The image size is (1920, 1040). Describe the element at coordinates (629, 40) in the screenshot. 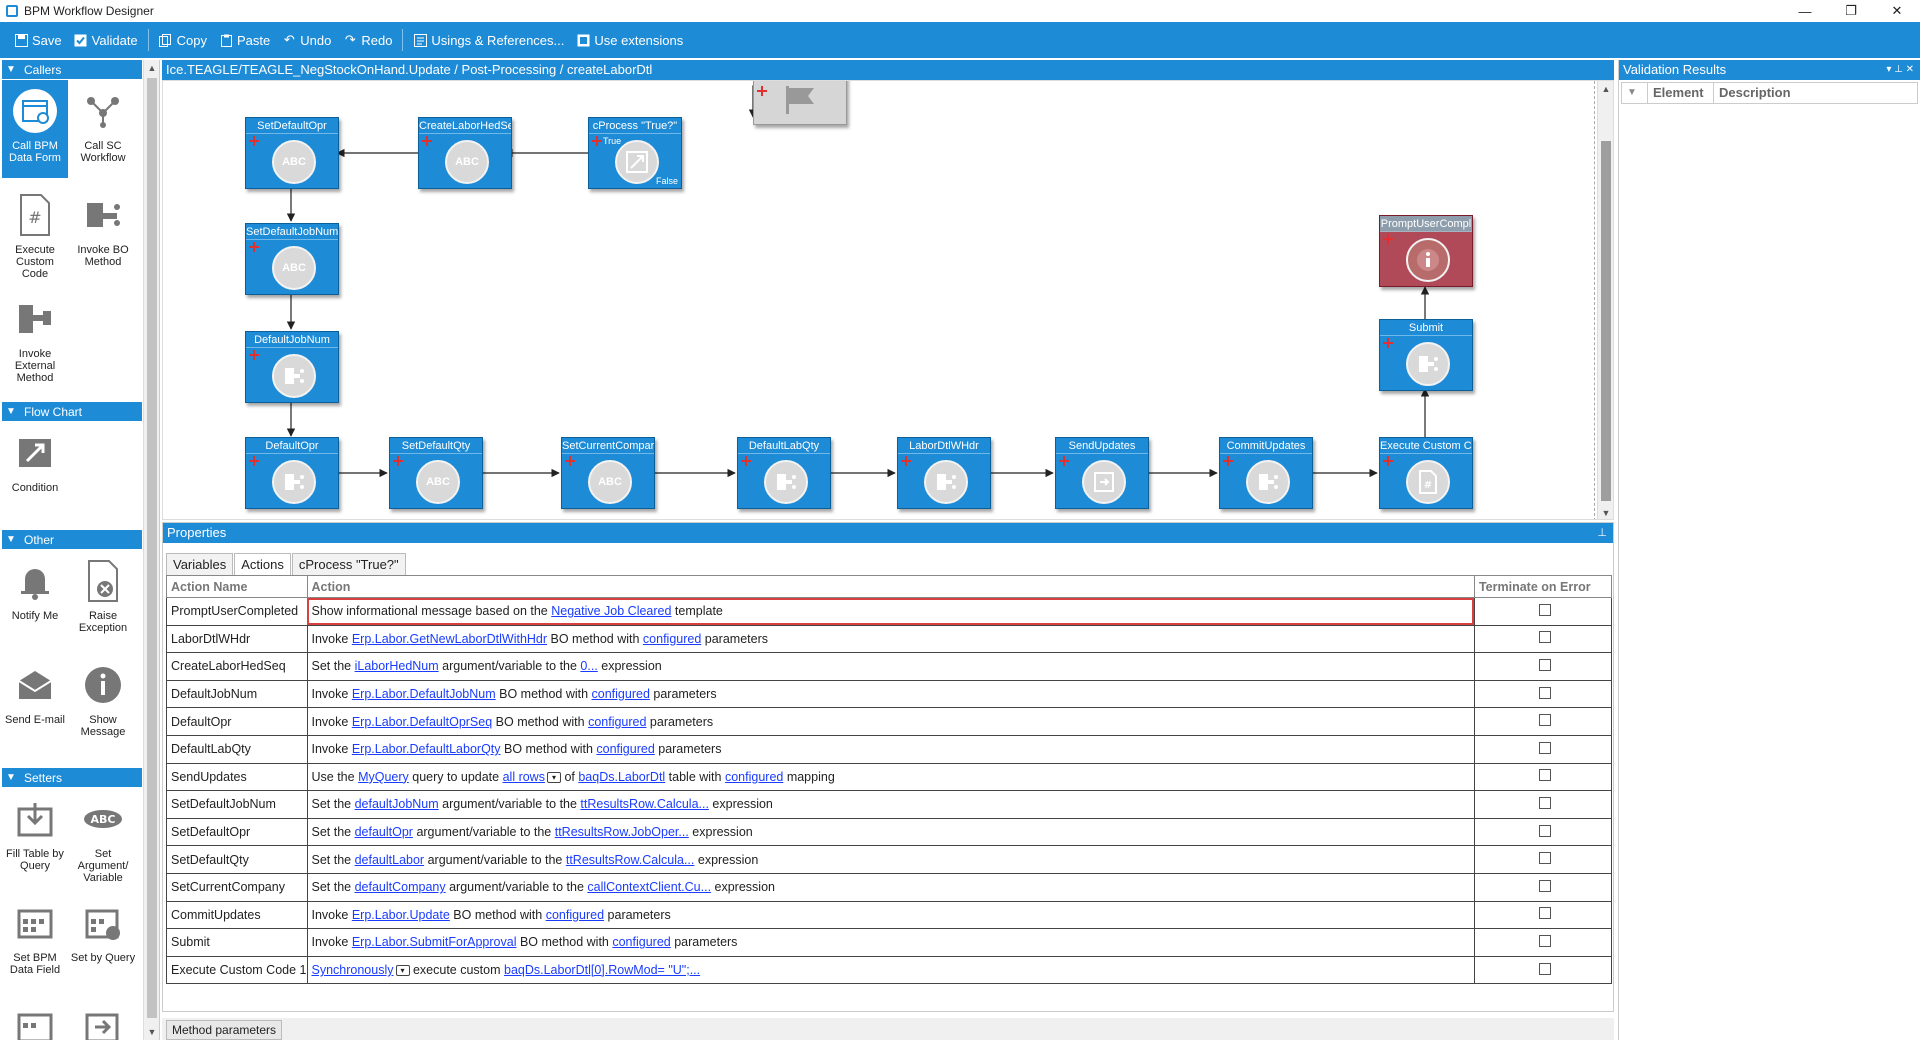

I see `use-extensions-button: Use extensions` at that location.